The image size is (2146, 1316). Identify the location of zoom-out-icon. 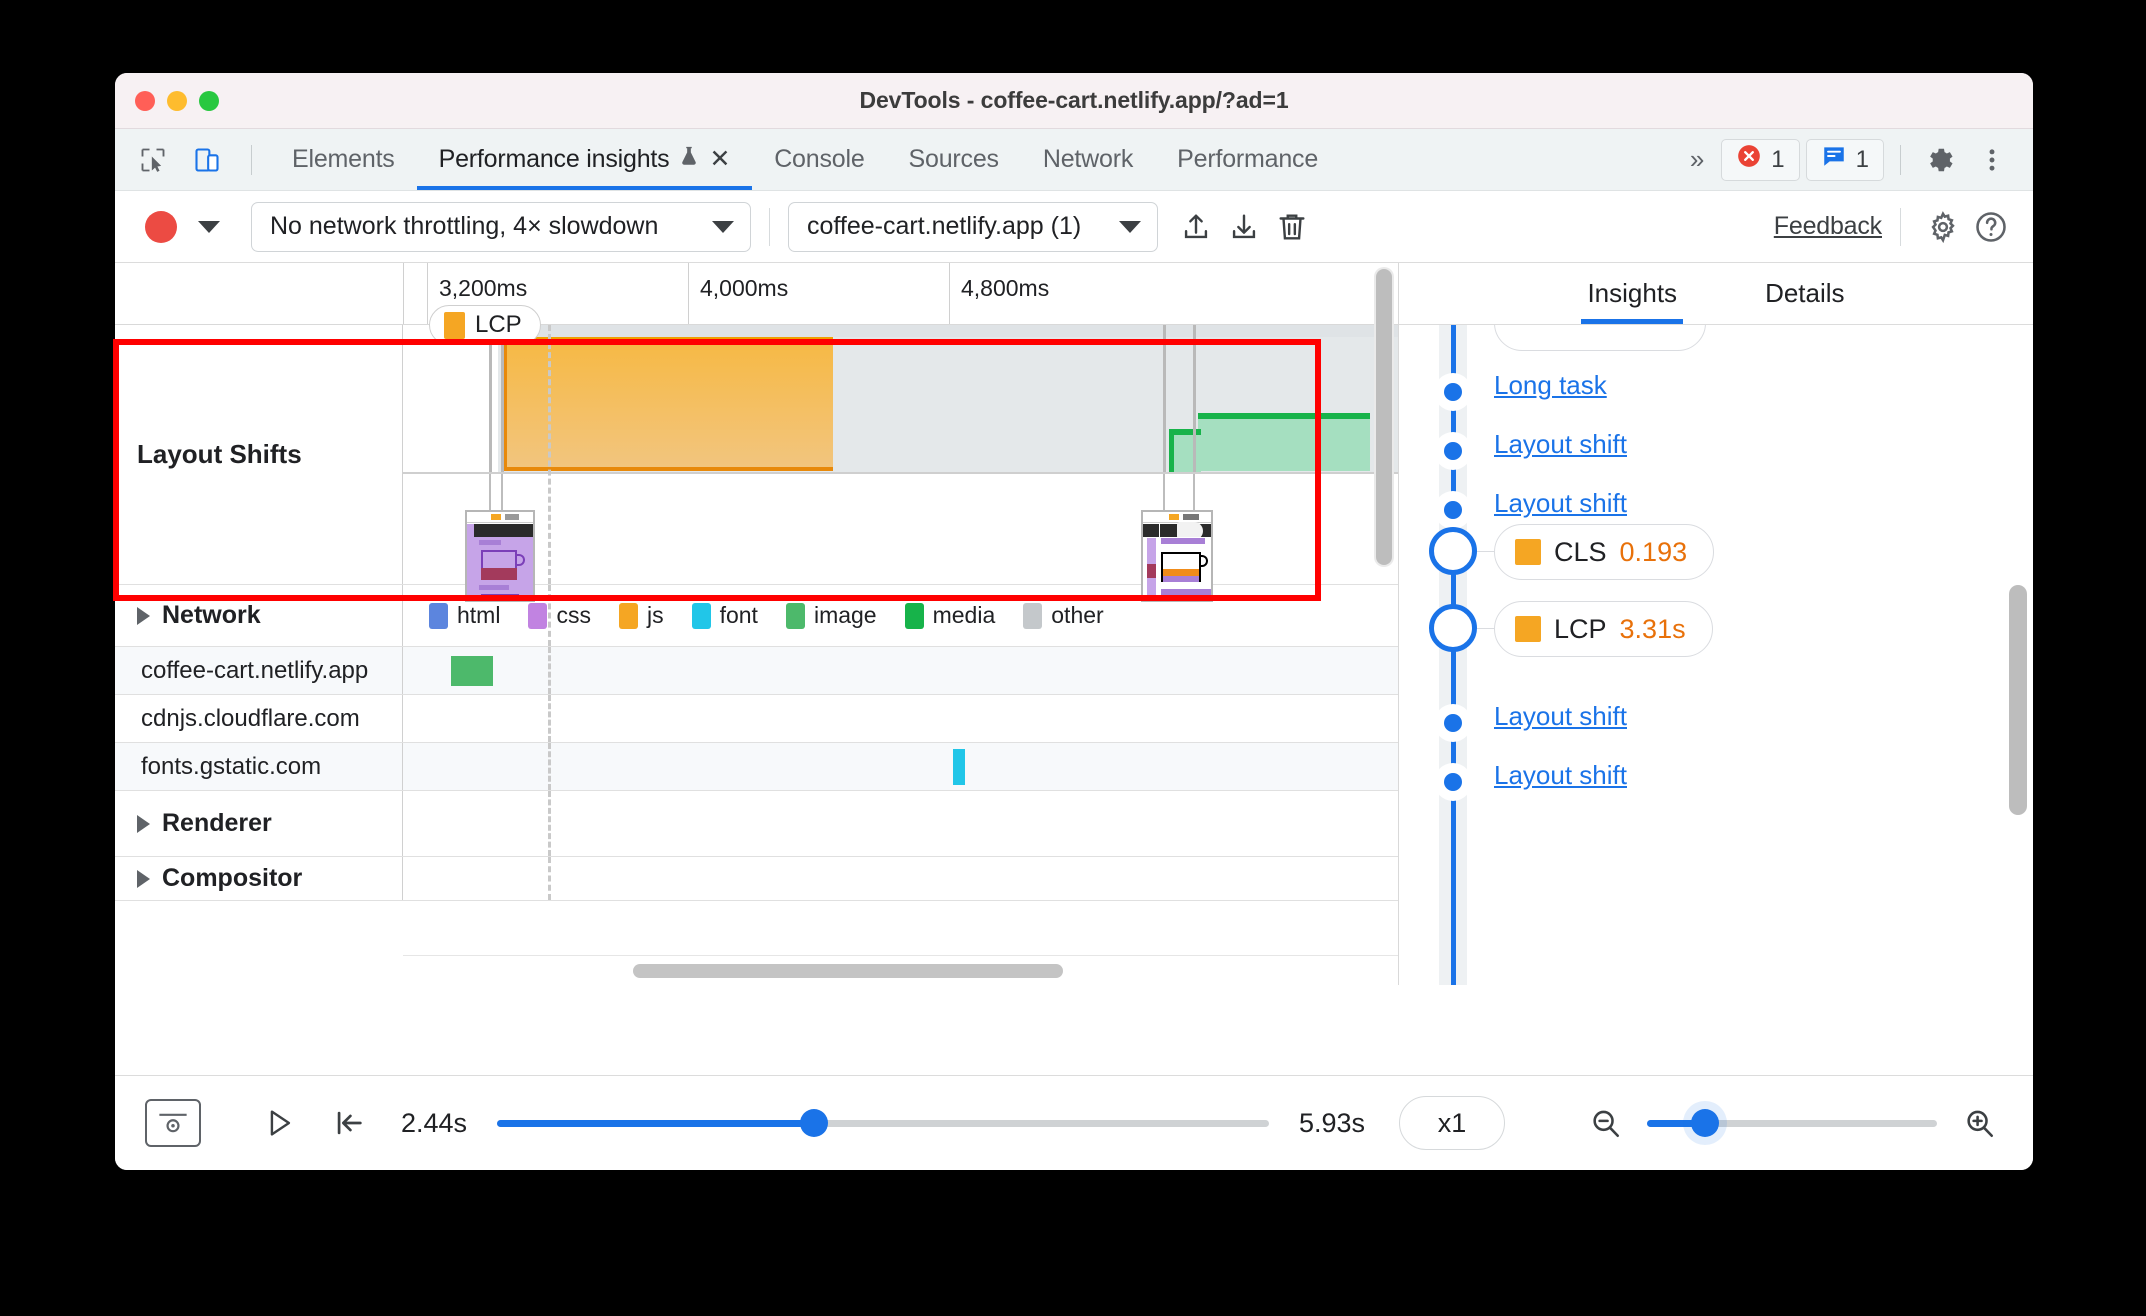
(1605, 1123).